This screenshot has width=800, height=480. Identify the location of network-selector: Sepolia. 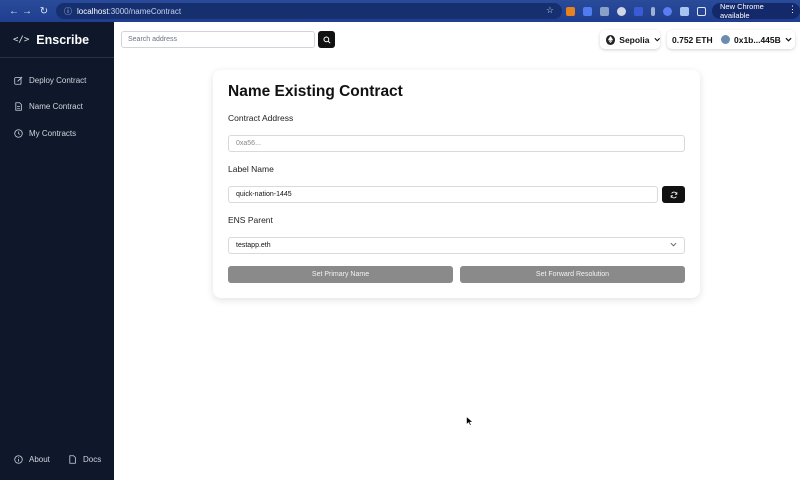
(630, 39).